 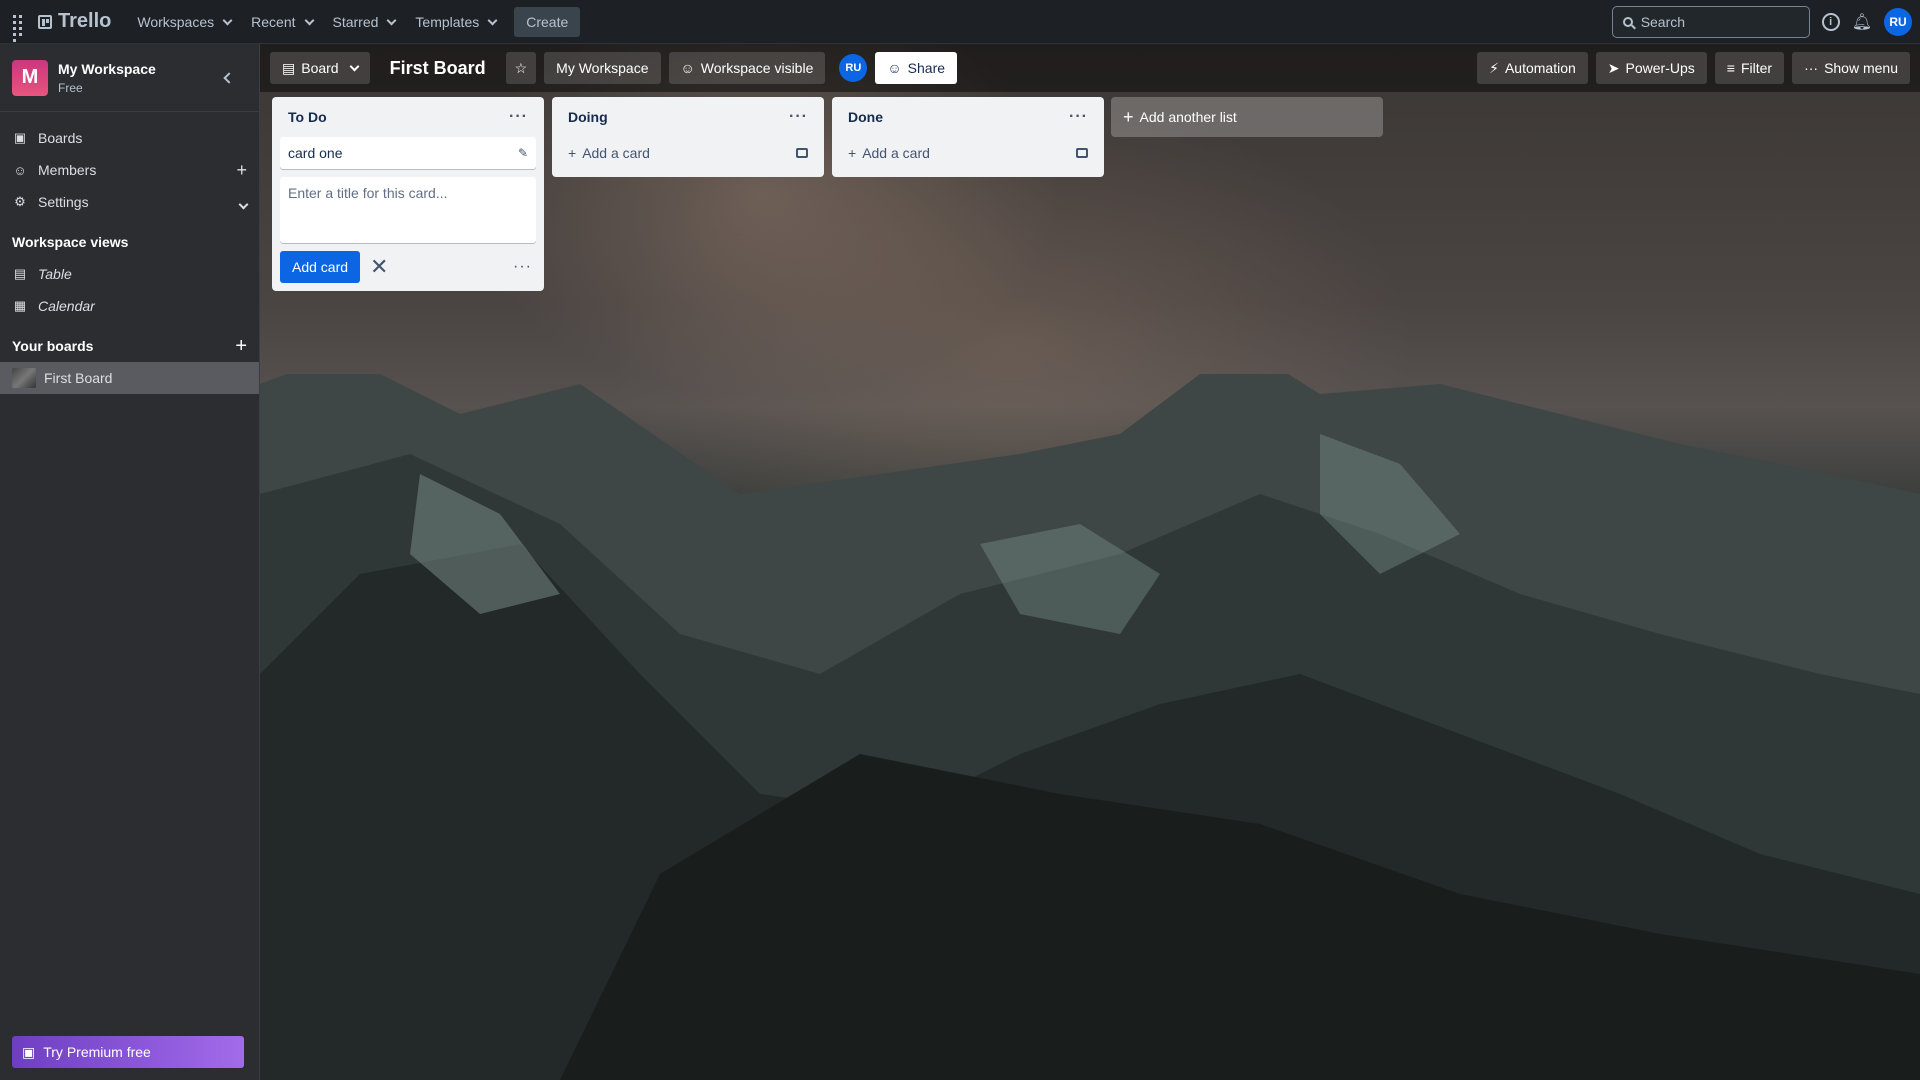 I want to click on calendar-icon: ▦, so click(x=20, y=305).